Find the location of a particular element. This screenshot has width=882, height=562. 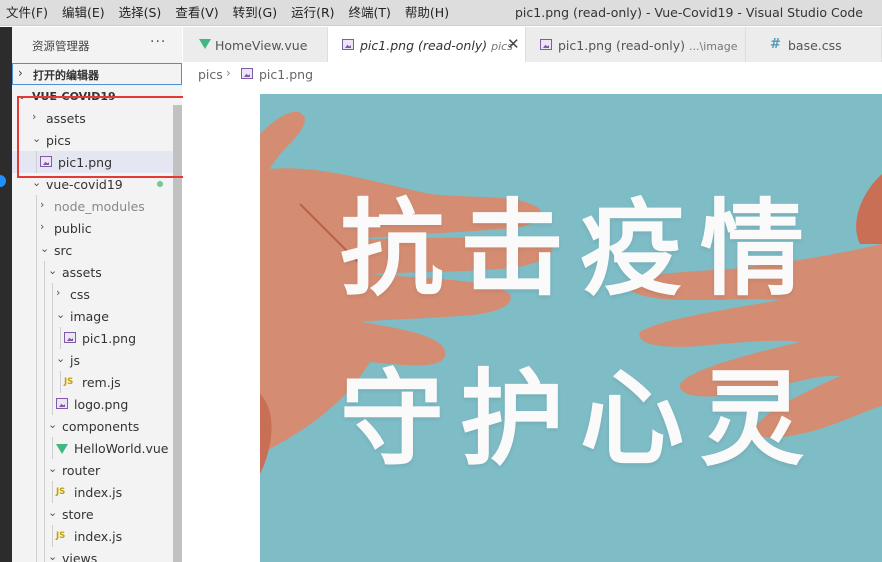

tab-pic1-pics: pic1.png (read-only) pics ✕ is located at coordinates (427, 44).